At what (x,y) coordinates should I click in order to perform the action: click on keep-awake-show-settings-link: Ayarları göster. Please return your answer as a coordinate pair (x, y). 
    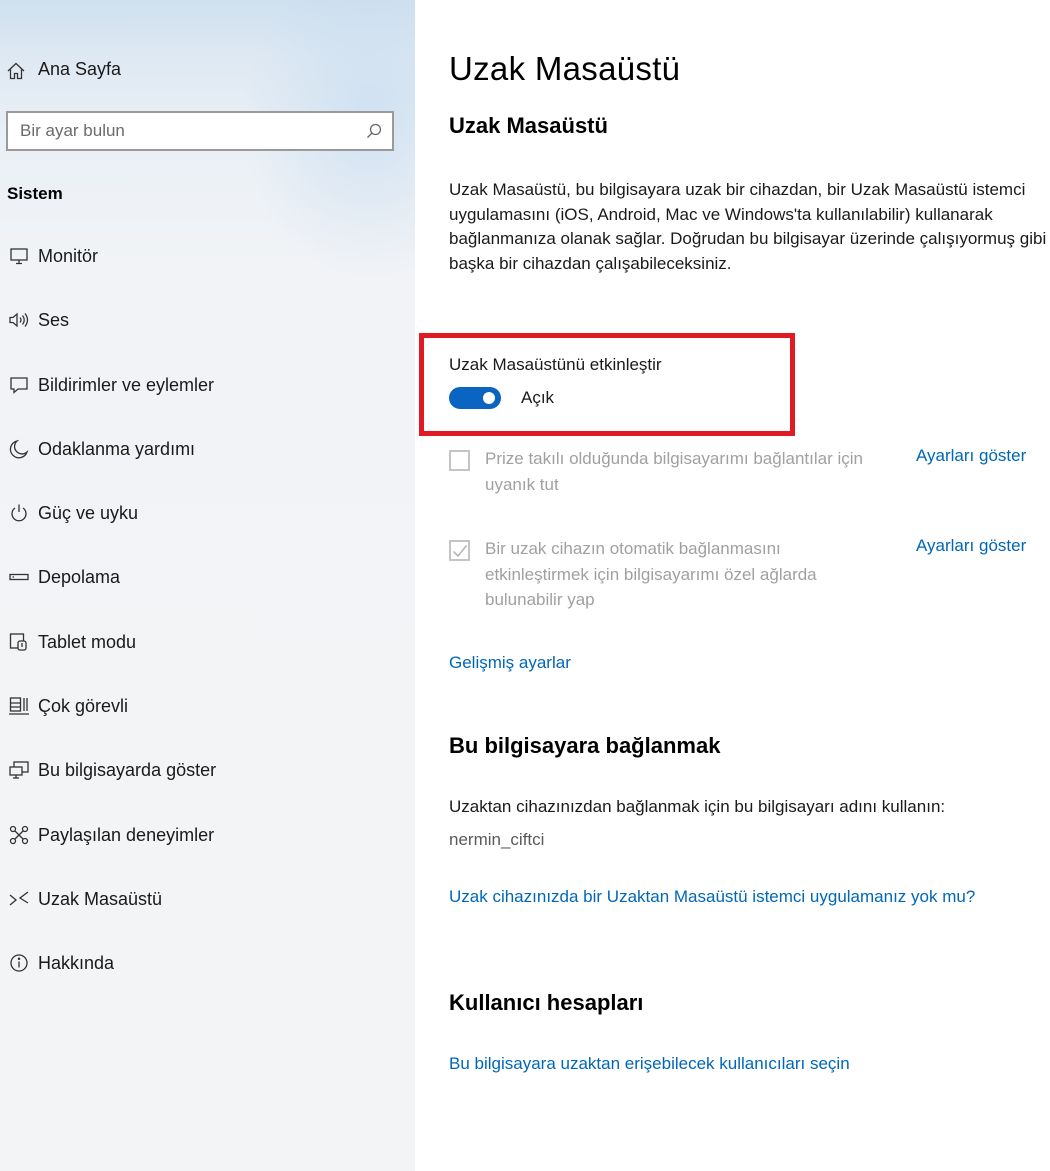
    Looking at the image, I should click on (971, 456).